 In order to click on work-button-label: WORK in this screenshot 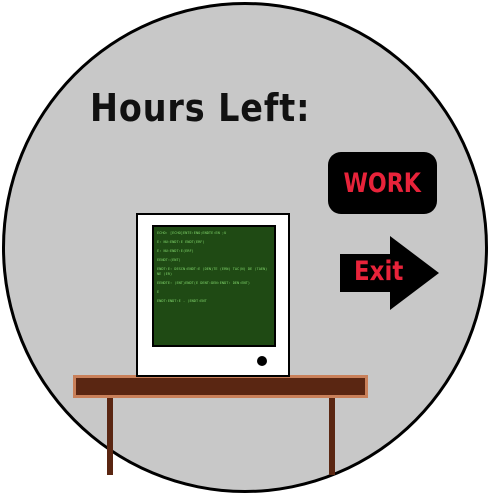, I will do `click(382, 183)`.